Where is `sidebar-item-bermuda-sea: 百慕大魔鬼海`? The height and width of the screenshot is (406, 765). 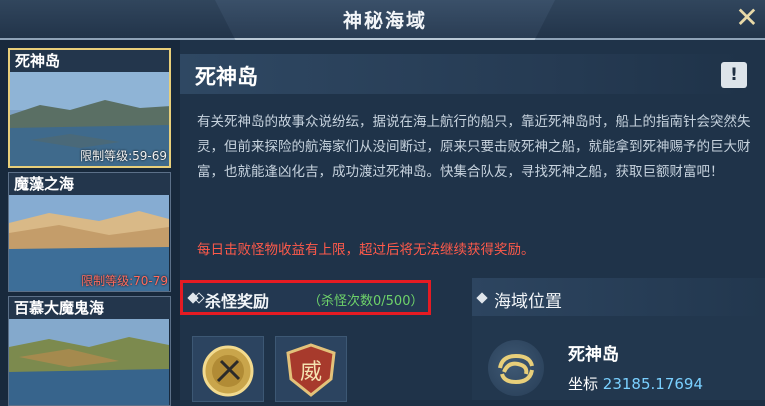
sidebar-item-bermuda-sea: 百慕大魔鬼海 is located at coordinates (89, 351).